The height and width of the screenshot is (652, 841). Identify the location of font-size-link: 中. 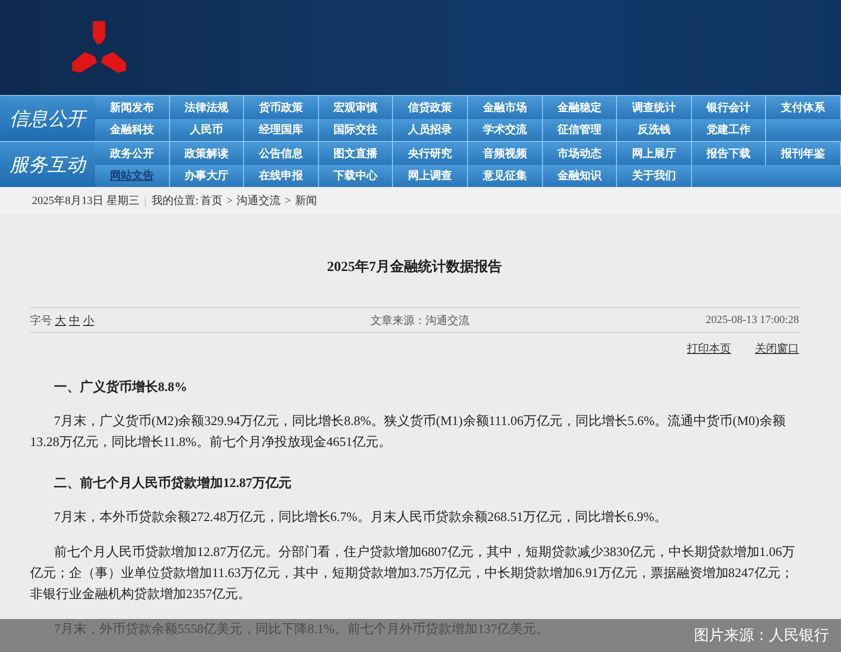
(74, 320).